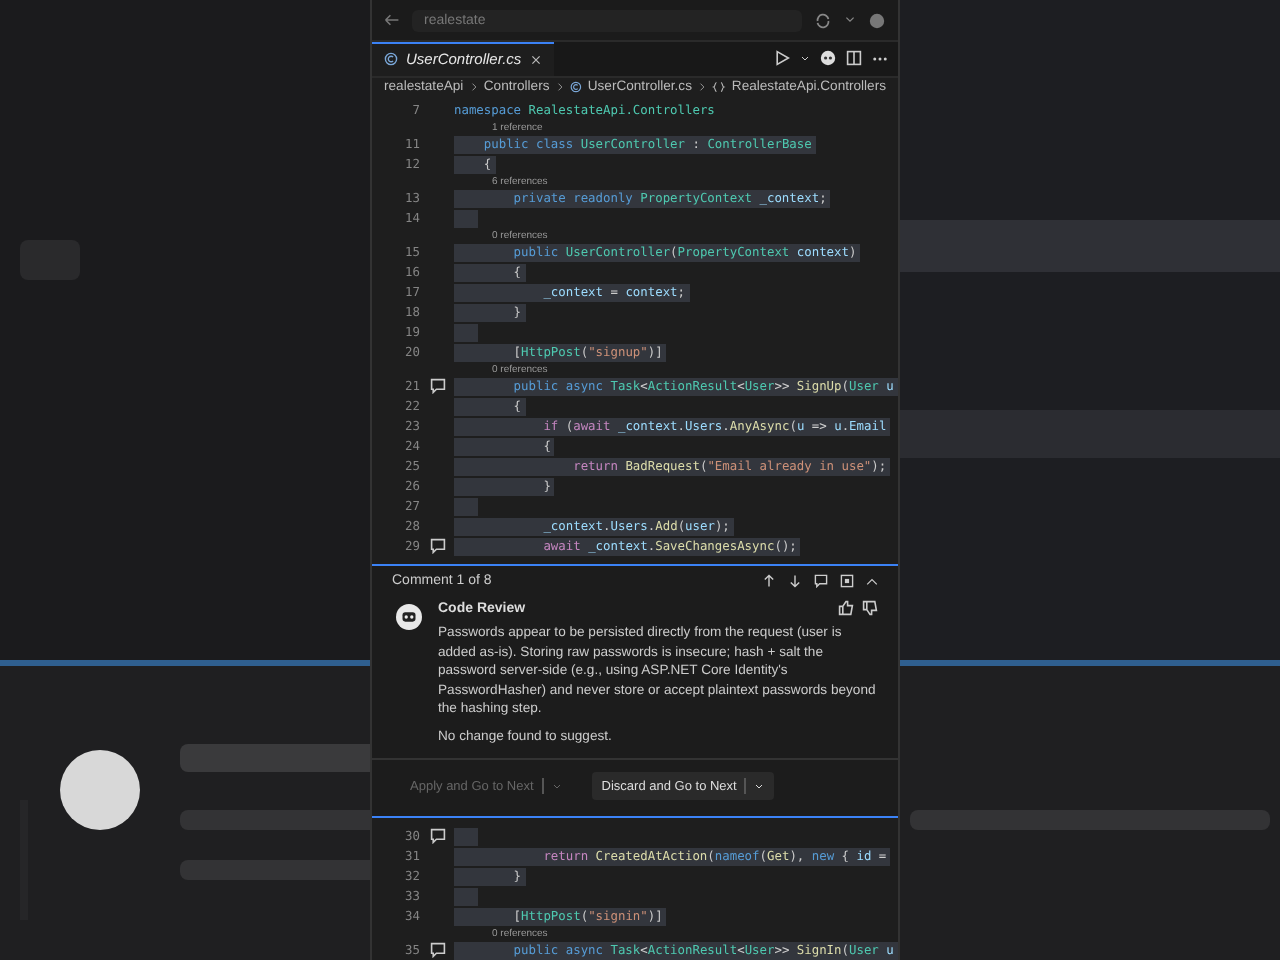  Describe the element at coordinates (392, 20) in the screenshot. I see `back-arrow-icon` at that location.